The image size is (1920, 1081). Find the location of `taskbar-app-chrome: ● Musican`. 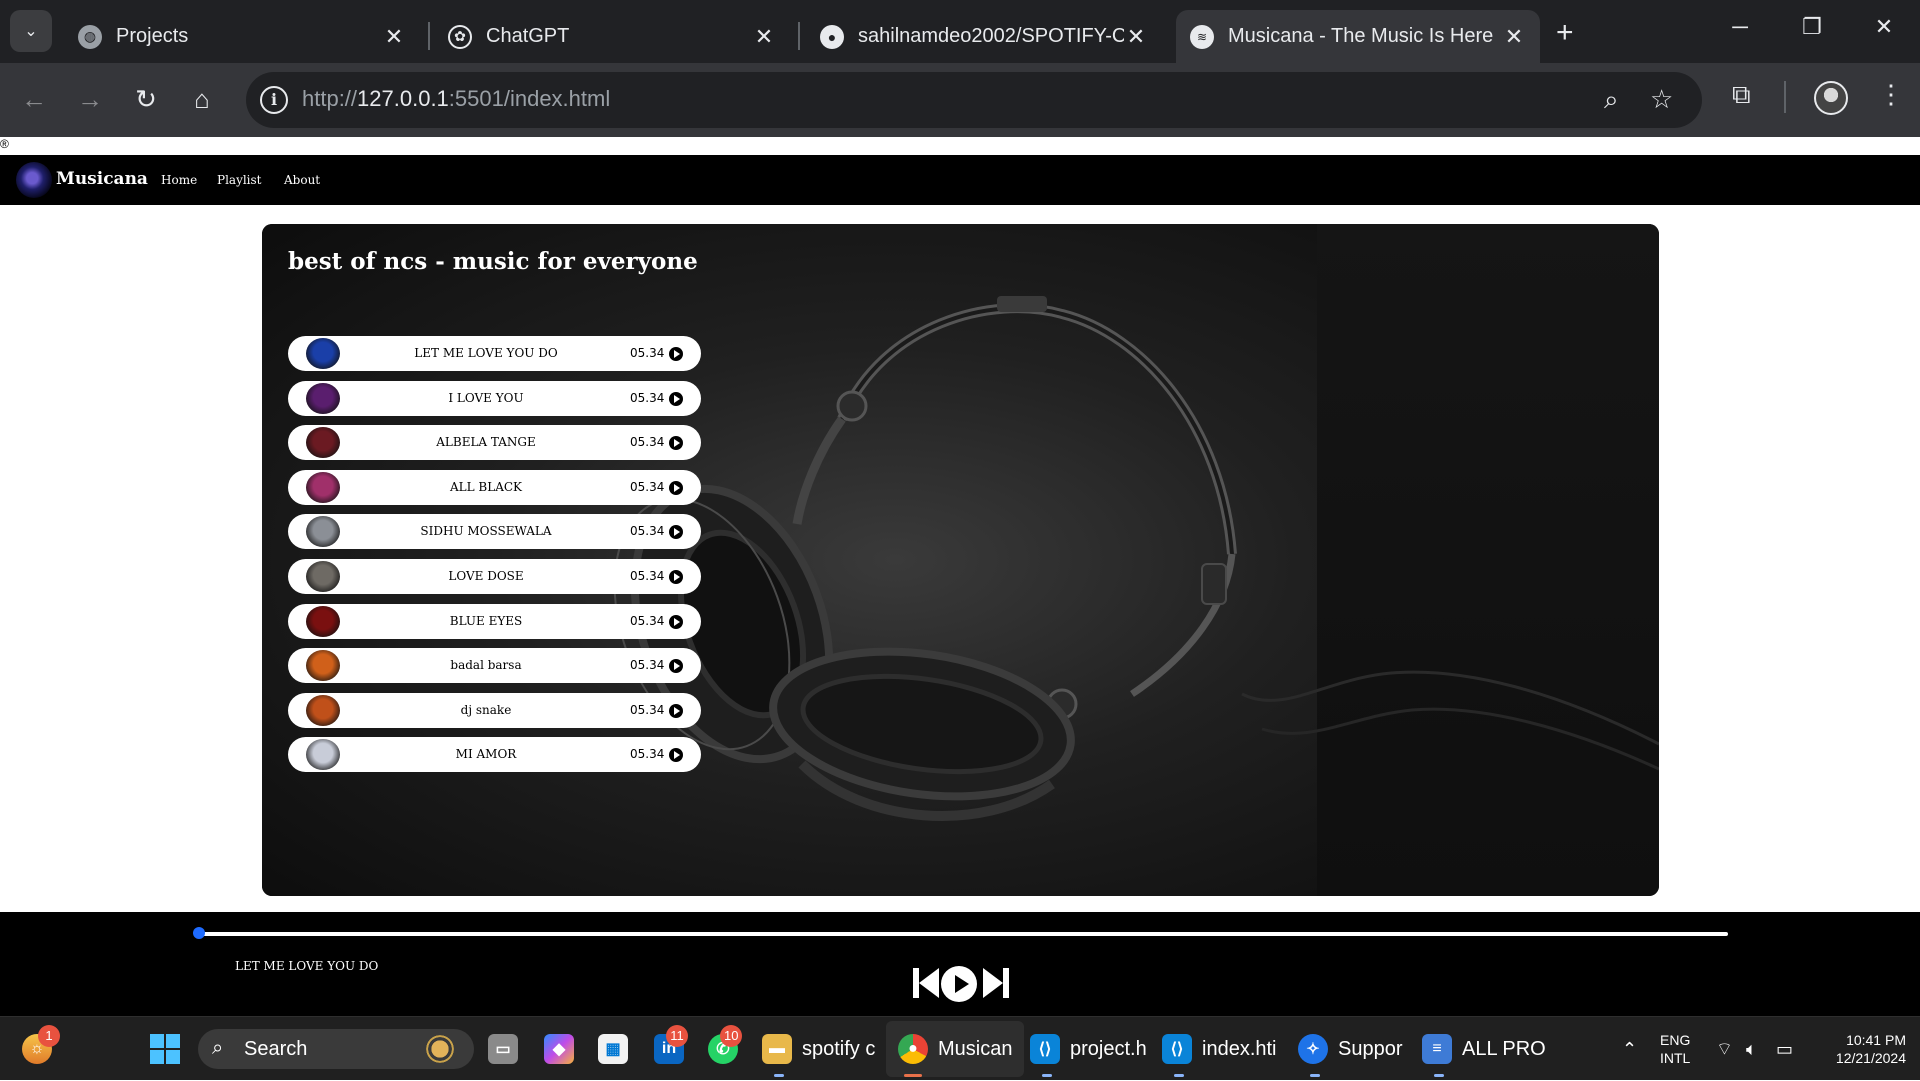

taskbar-app-chrome: ● Musican is located at coordinates (955, 1049).